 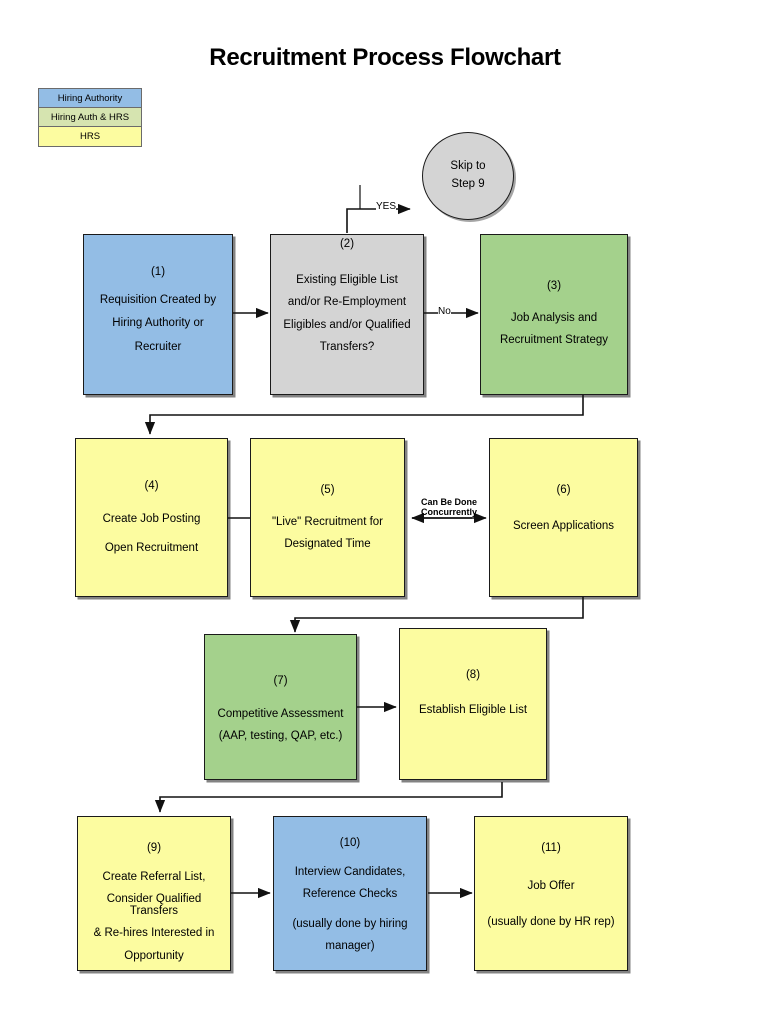 I want to click on edge-label-concurrent-line-2: Concurrently, so click(x=448, y=512).